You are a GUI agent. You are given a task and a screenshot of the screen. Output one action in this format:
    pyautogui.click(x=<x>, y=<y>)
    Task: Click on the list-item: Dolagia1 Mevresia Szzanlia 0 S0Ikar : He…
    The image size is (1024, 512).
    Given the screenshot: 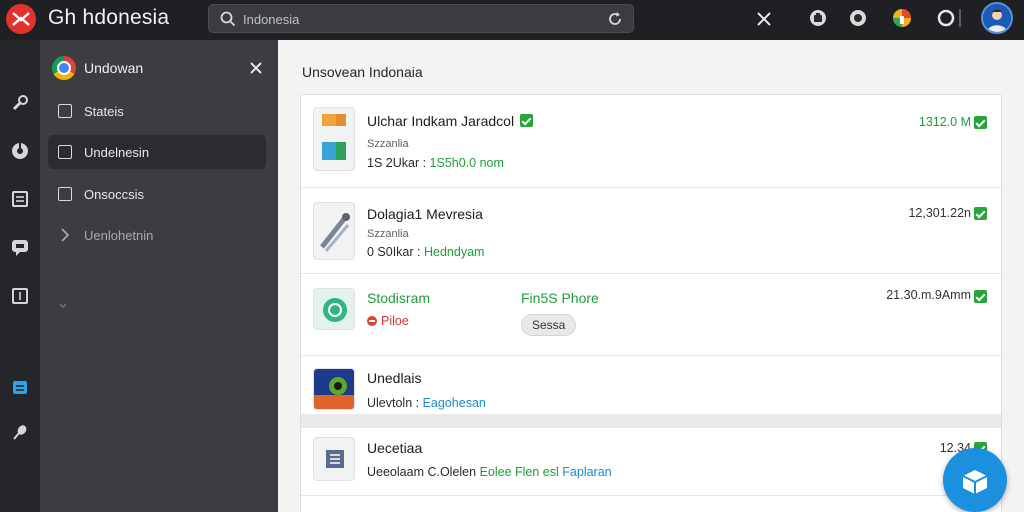 What is the action you would take?
    pyautogui.click(x=651, y=231)
    